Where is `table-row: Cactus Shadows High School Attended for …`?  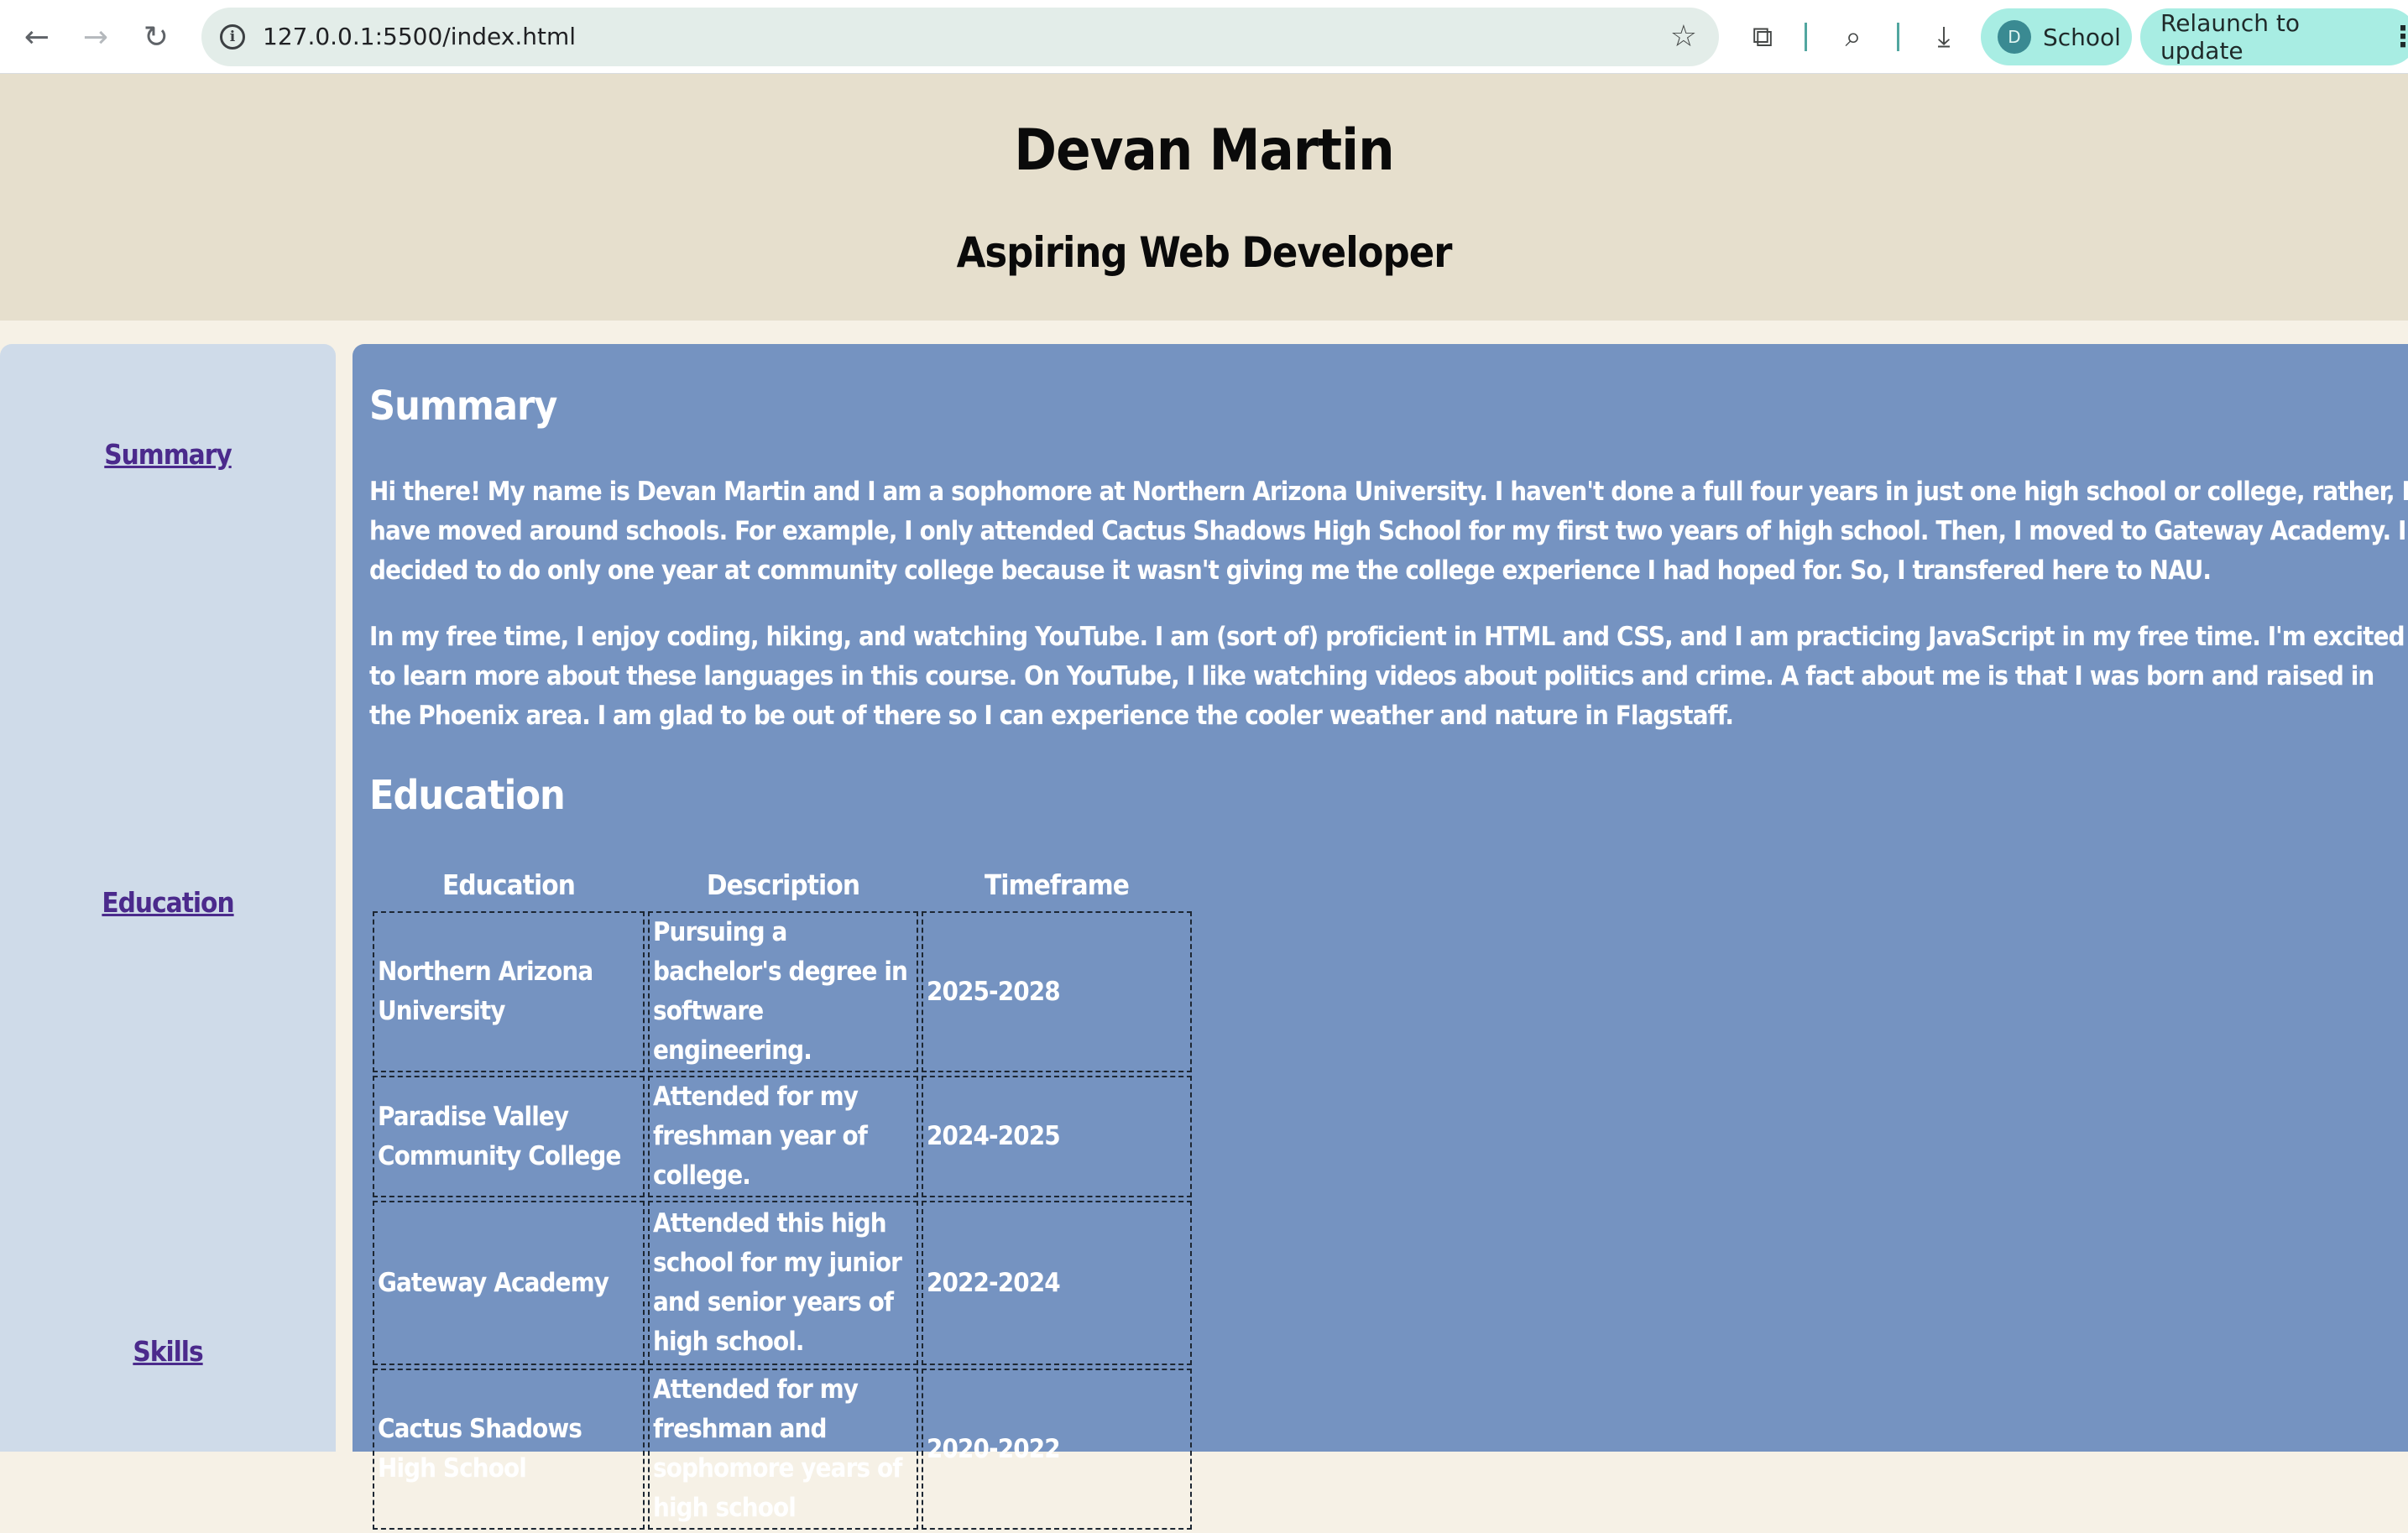
table-row: Cactus Shadows High School Attended for … is located at coordinates (782, 1450).